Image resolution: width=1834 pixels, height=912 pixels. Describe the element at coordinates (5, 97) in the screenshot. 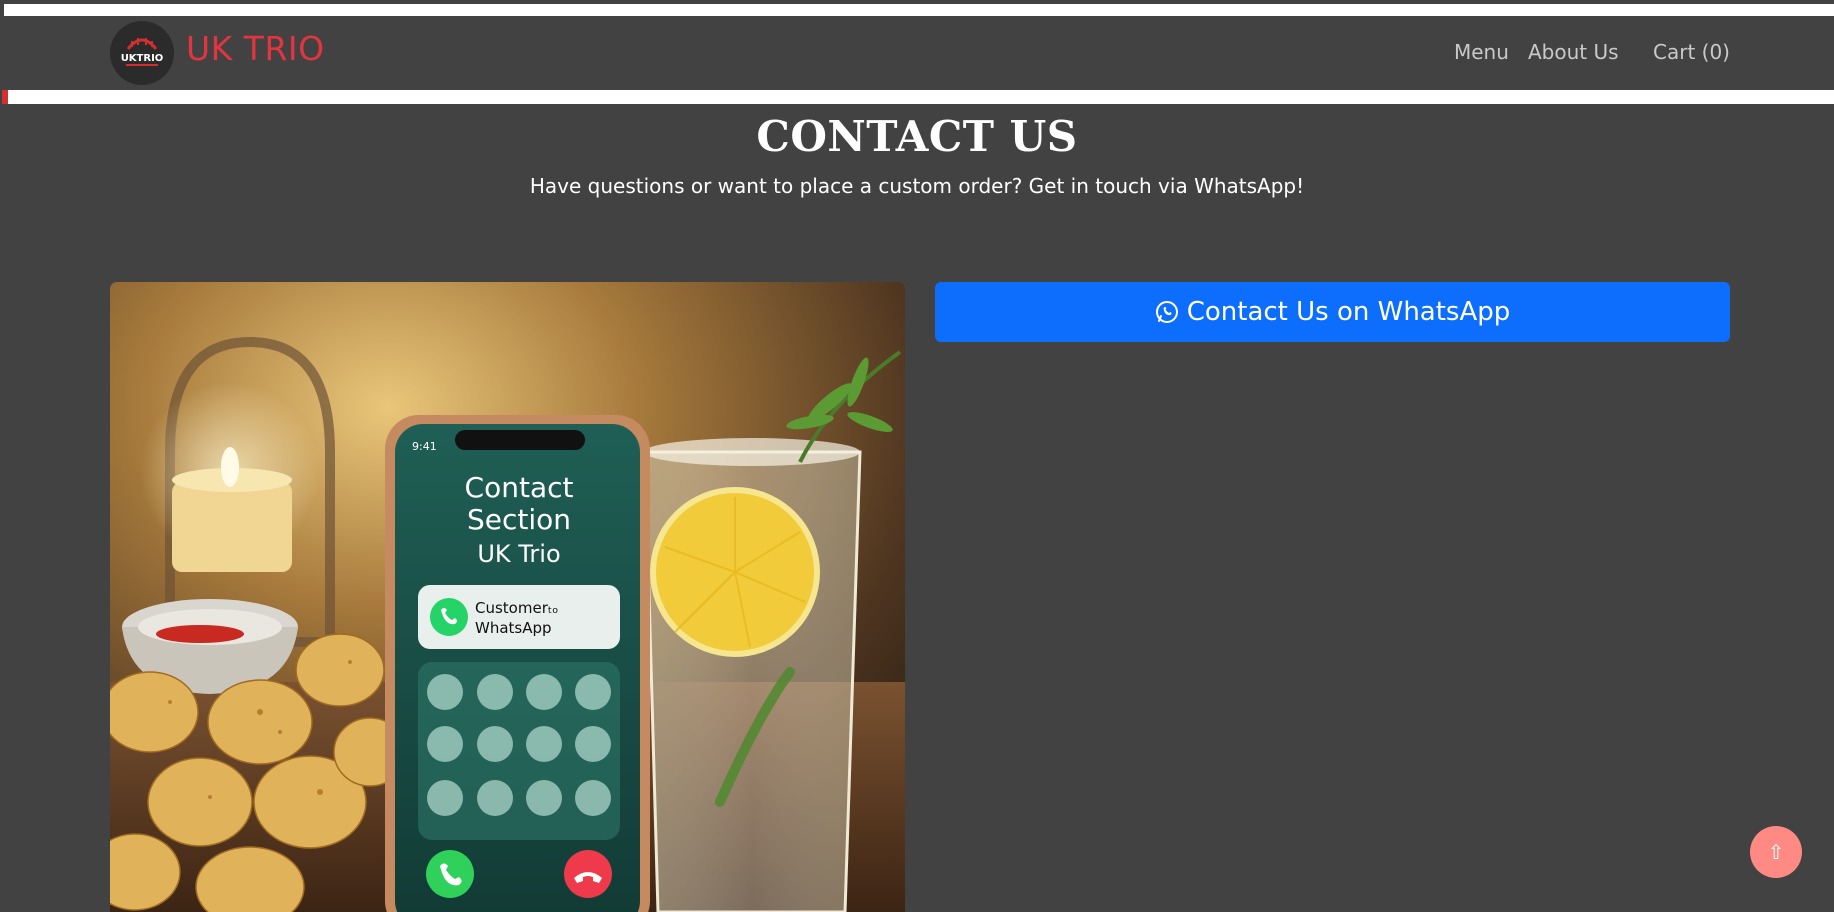

I see `bottom-stripe-red` at that location.